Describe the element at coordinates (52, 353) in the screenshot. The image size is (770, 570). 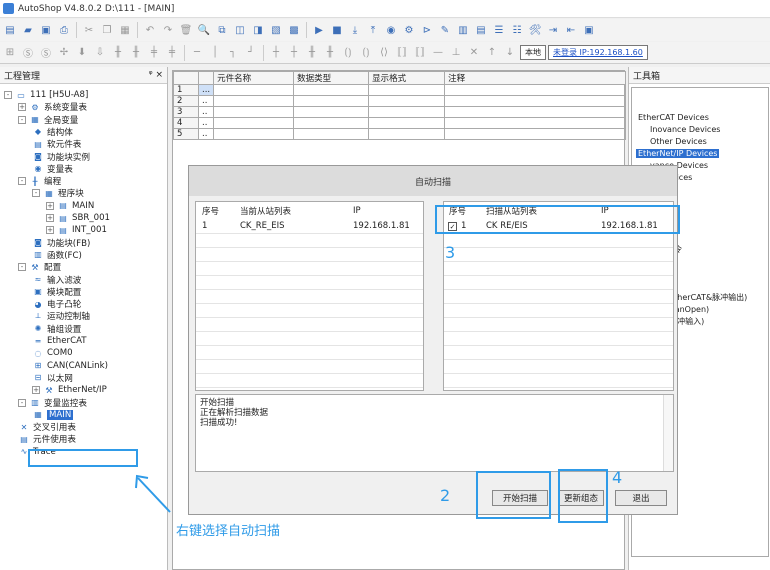
I see `tree-item: ◌ COM0` at that location.